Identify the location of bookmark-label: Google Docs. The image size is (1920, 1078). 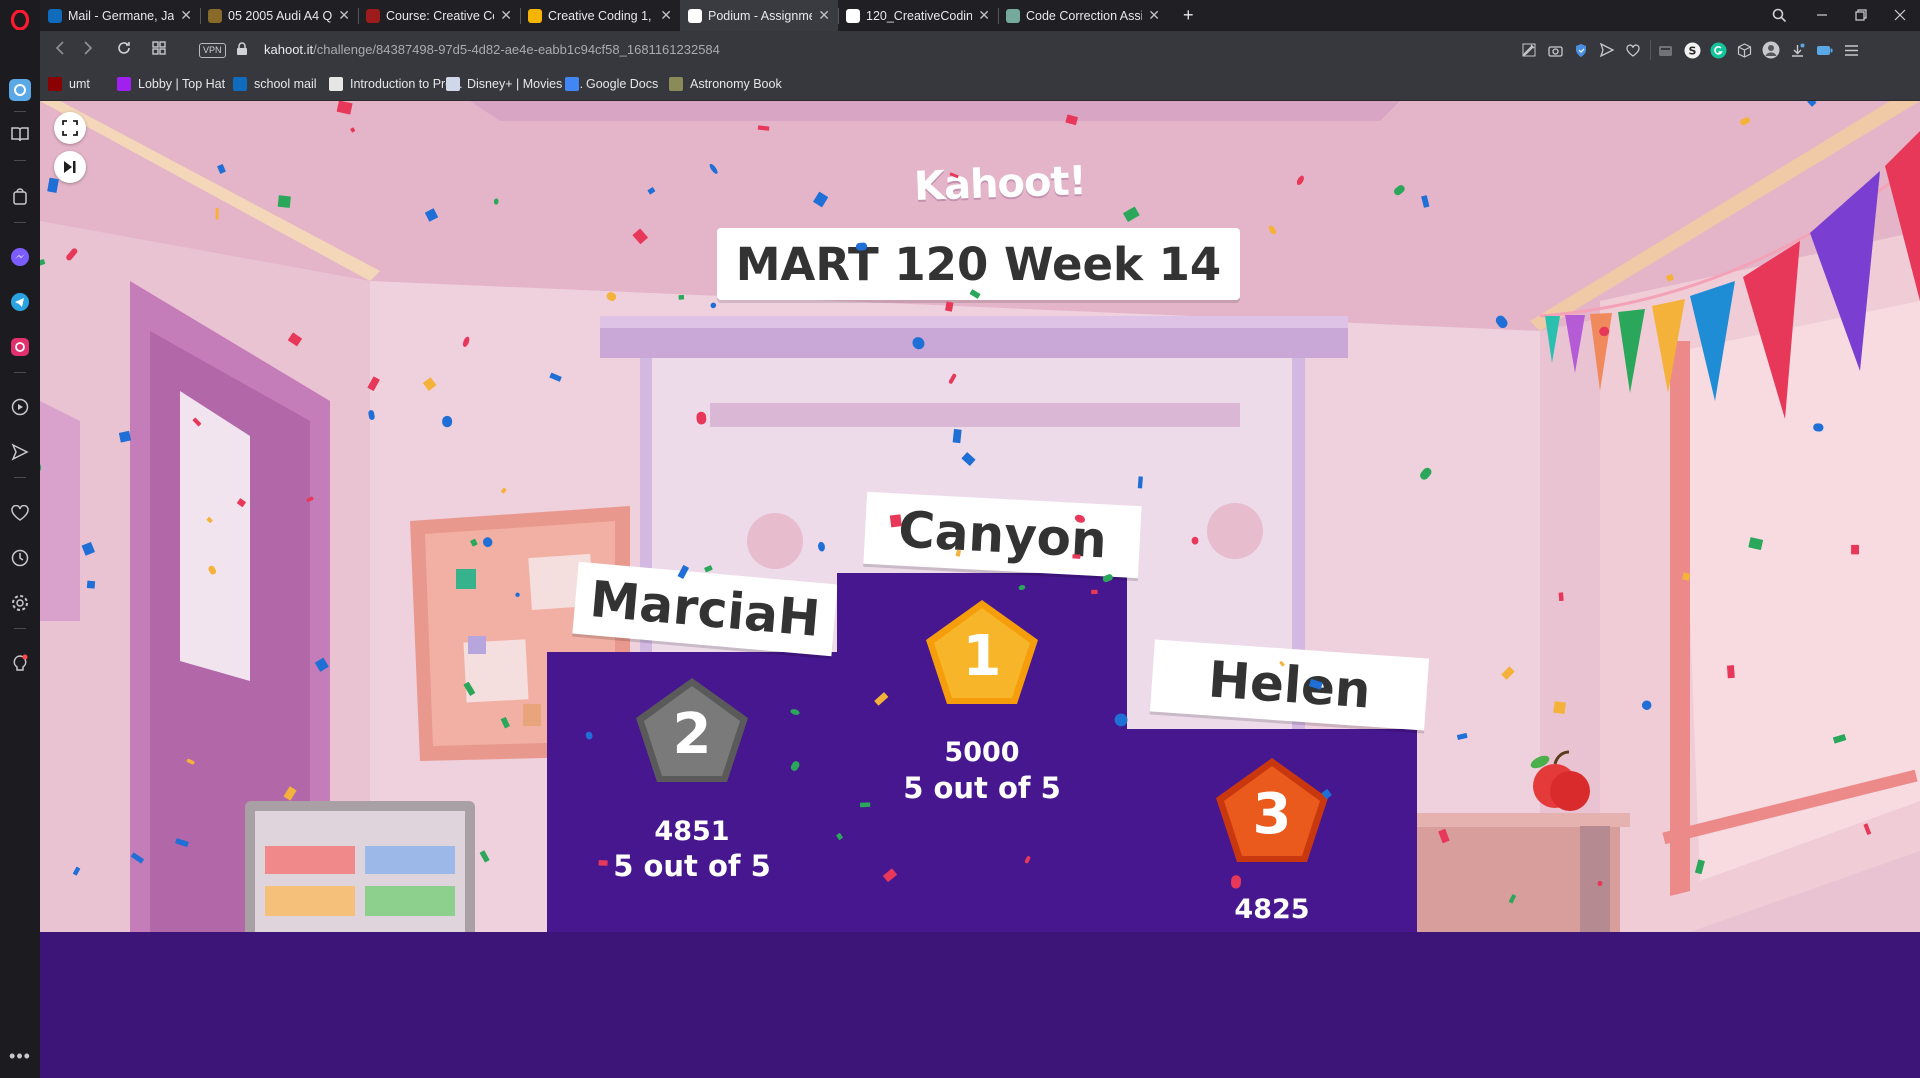
(622, 84).